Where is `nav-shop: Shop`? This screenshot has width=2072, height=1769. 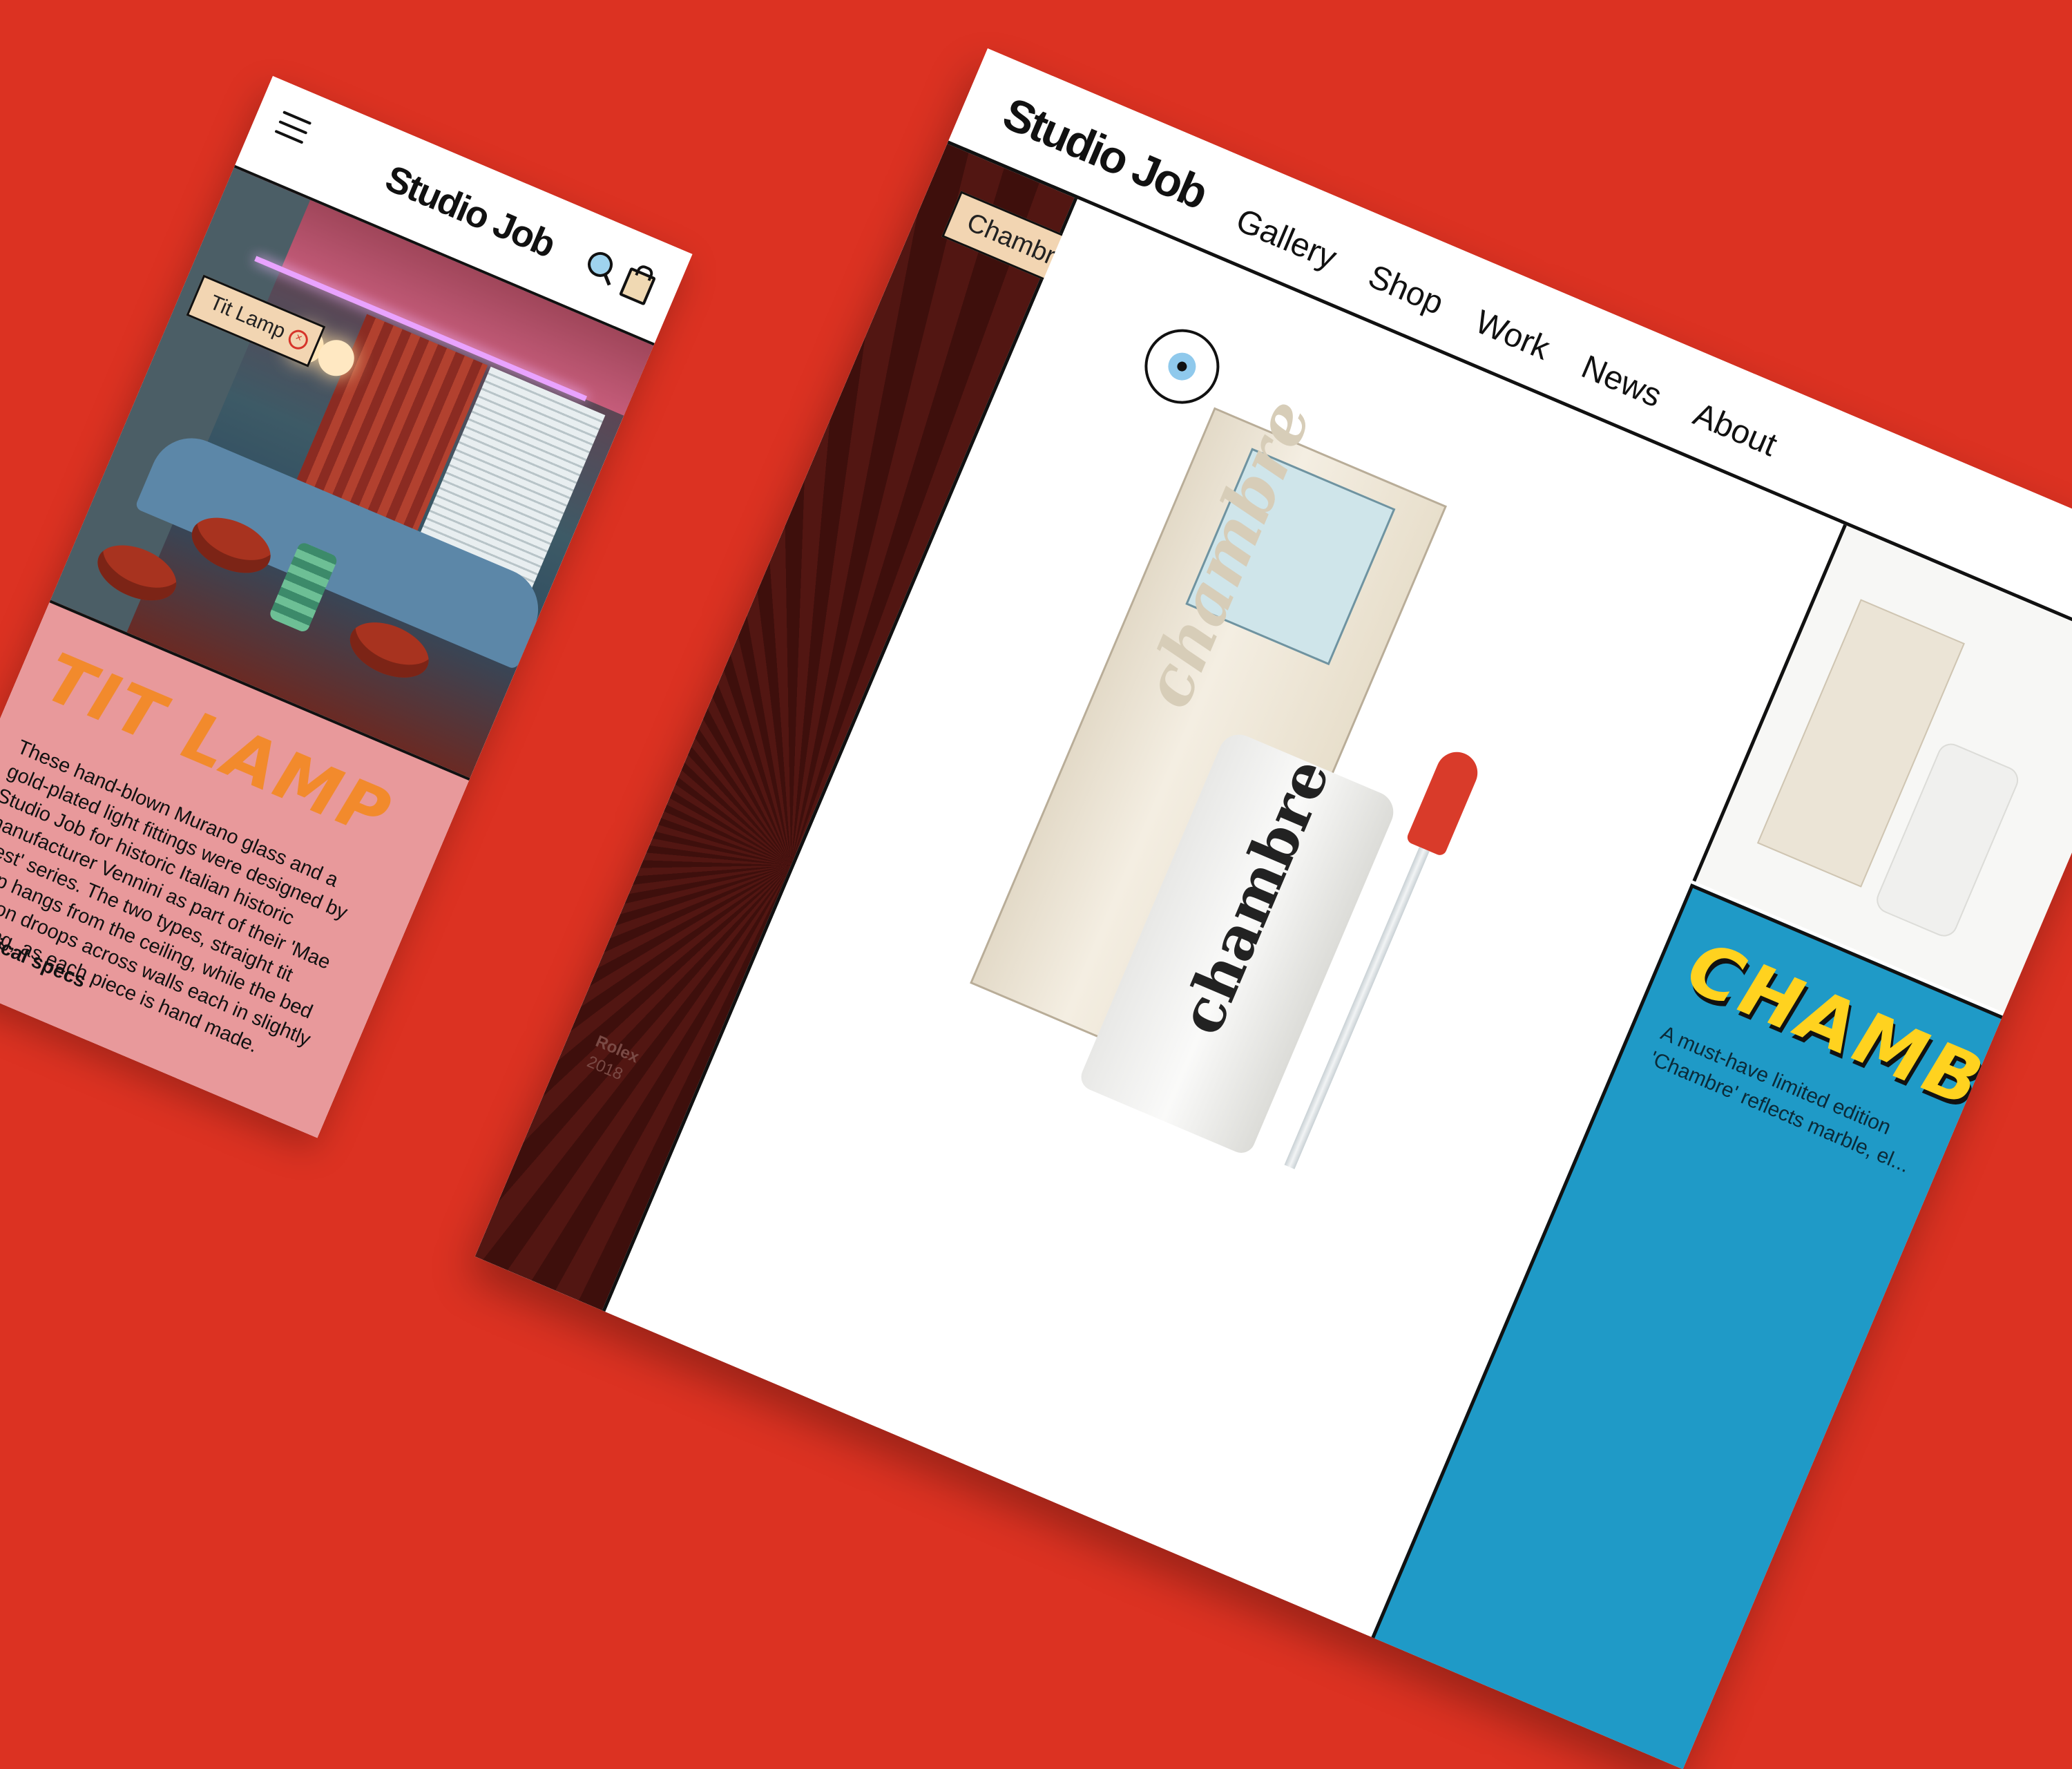 nav-shop: Shop is located at coordinates (1406, 290).